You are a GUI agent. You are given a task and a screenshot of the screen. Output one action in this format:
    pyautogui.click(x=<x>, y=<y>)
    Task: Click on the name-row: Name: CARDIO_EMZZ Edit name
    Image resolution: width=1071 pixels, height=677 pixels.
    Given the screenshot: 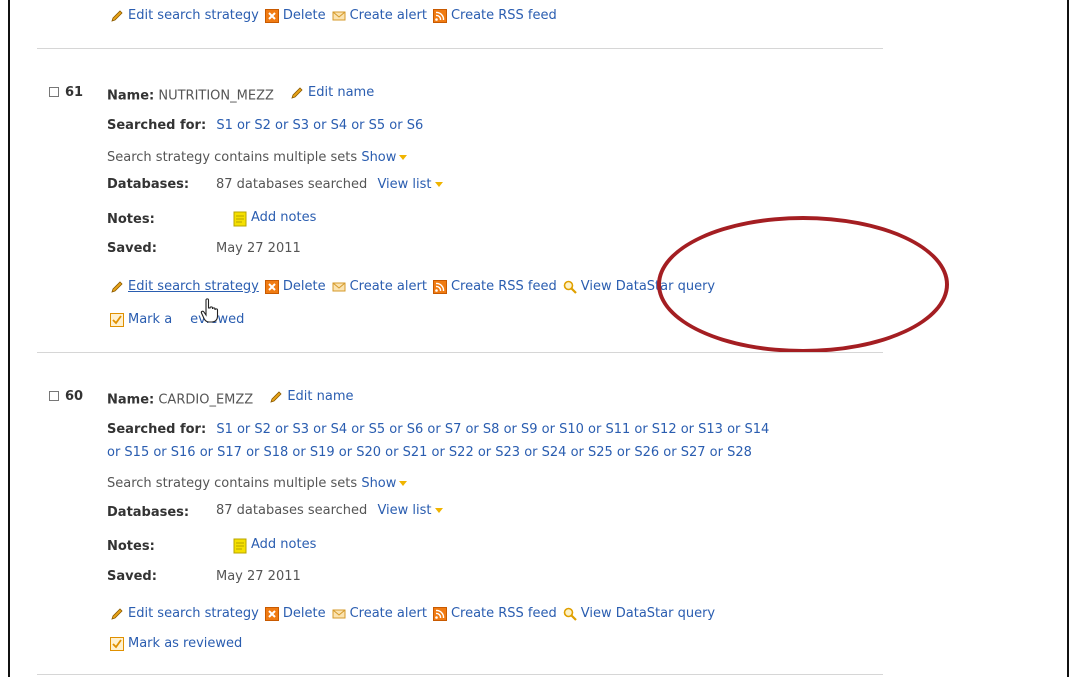 What is the action you would take?
    pyautogui.click(x=230, y=398)
    